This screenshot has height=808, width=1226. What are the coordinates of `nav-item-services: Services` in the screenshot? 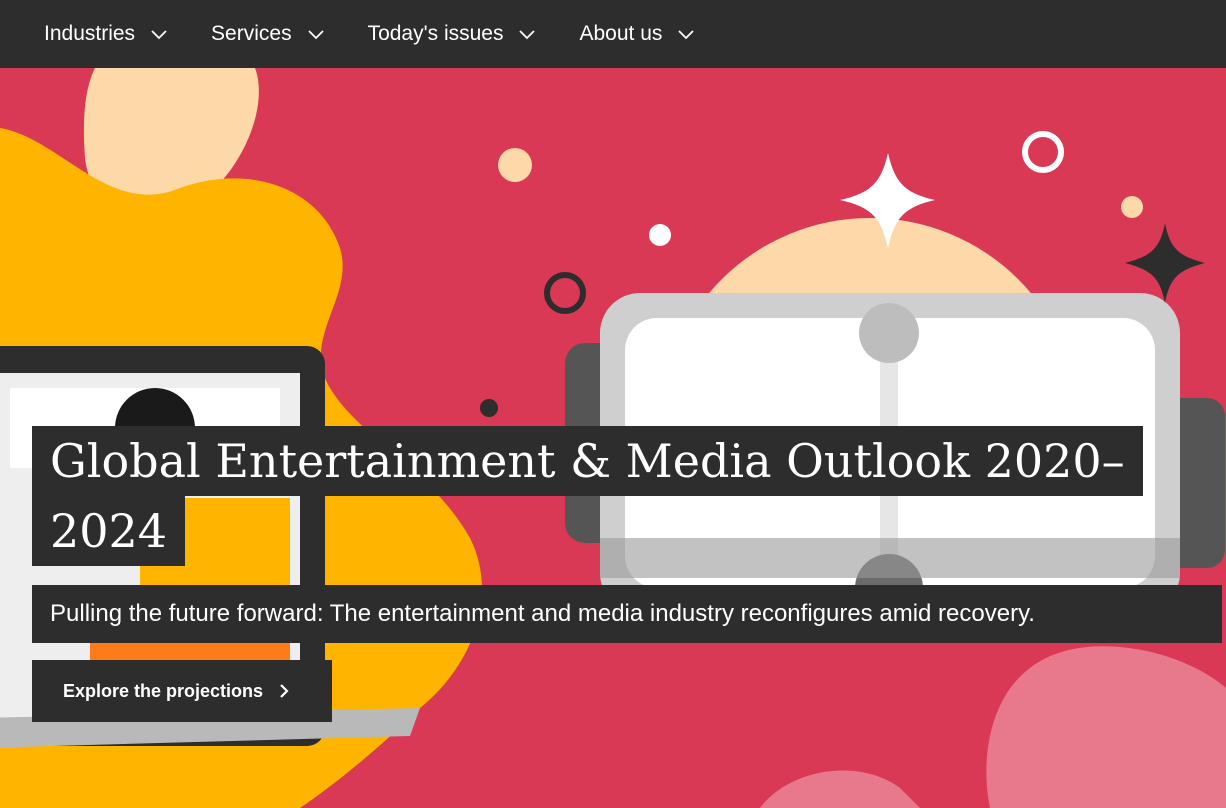 It's located at (268, 34).